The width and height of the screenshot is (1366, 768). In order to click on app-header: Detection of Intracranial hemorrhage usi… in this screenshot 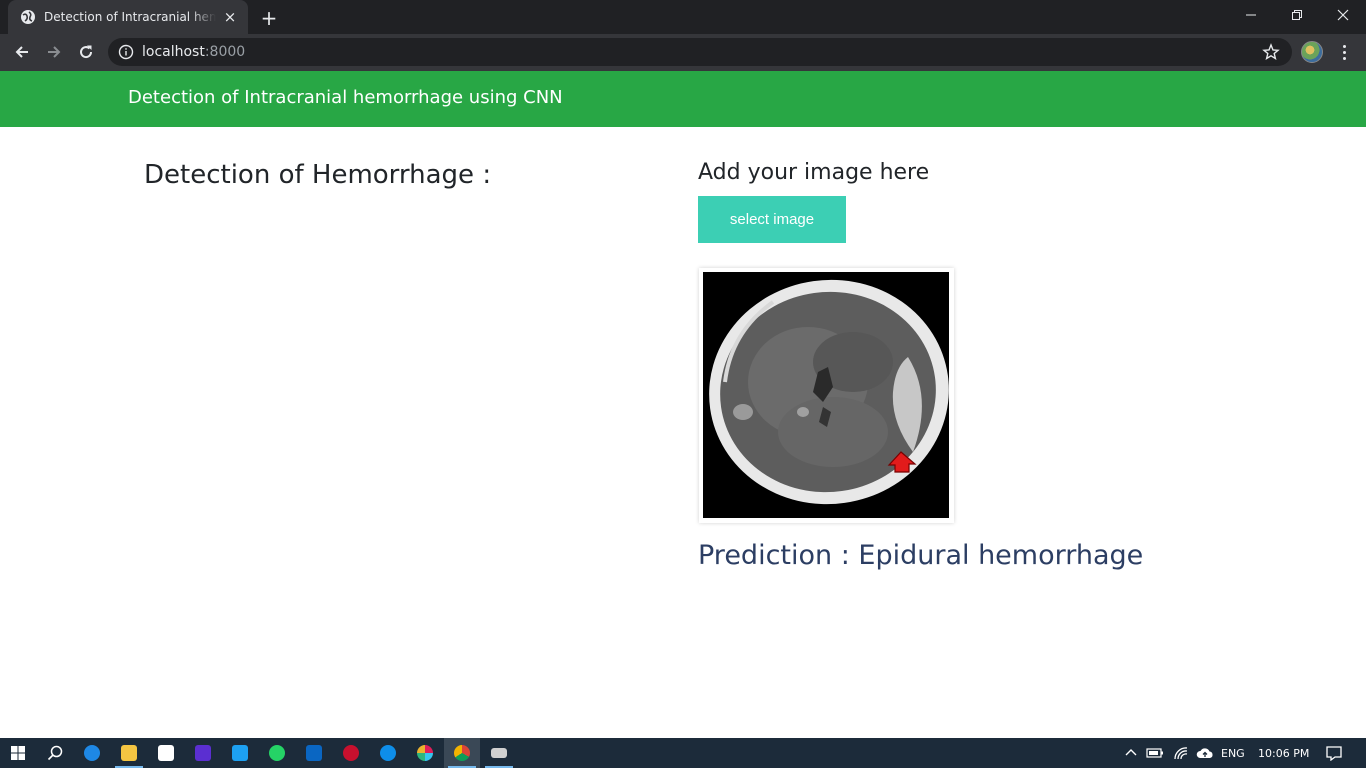, I will do `click(683, 99)`.